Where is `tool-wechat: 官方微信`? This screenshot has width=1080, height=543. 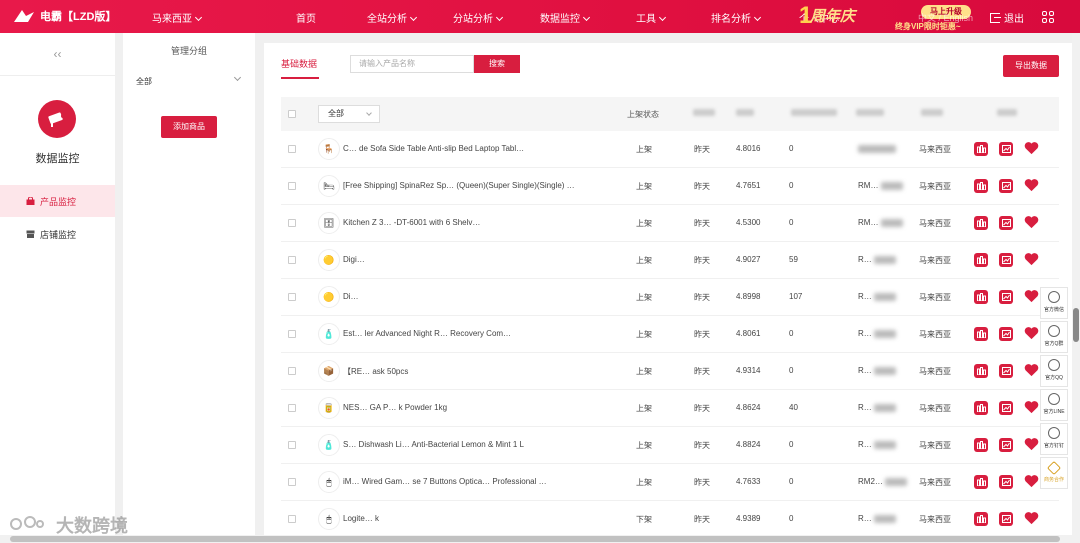
tool-wechat: 官方微信 is located at coordinates (1054, 303).